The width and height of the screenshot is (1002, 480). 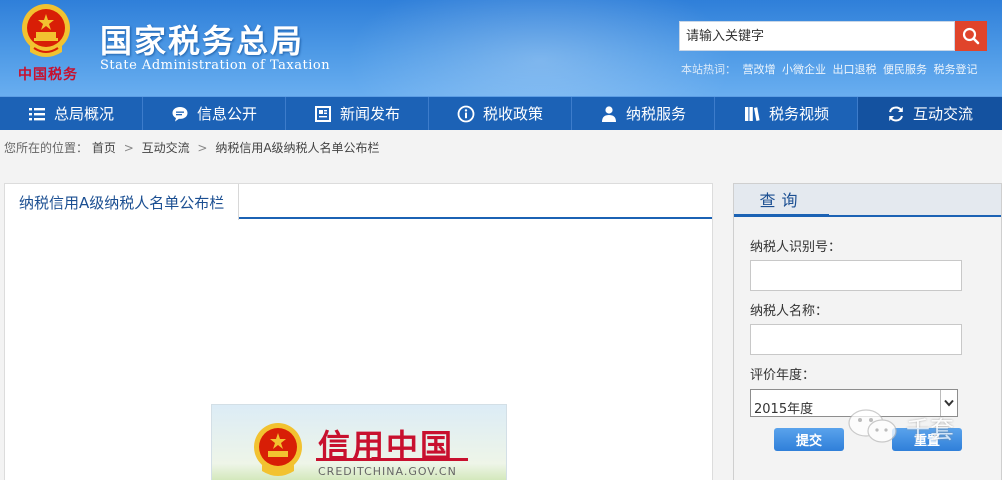 I want to click on search-icon, so click(x=971, y=36).